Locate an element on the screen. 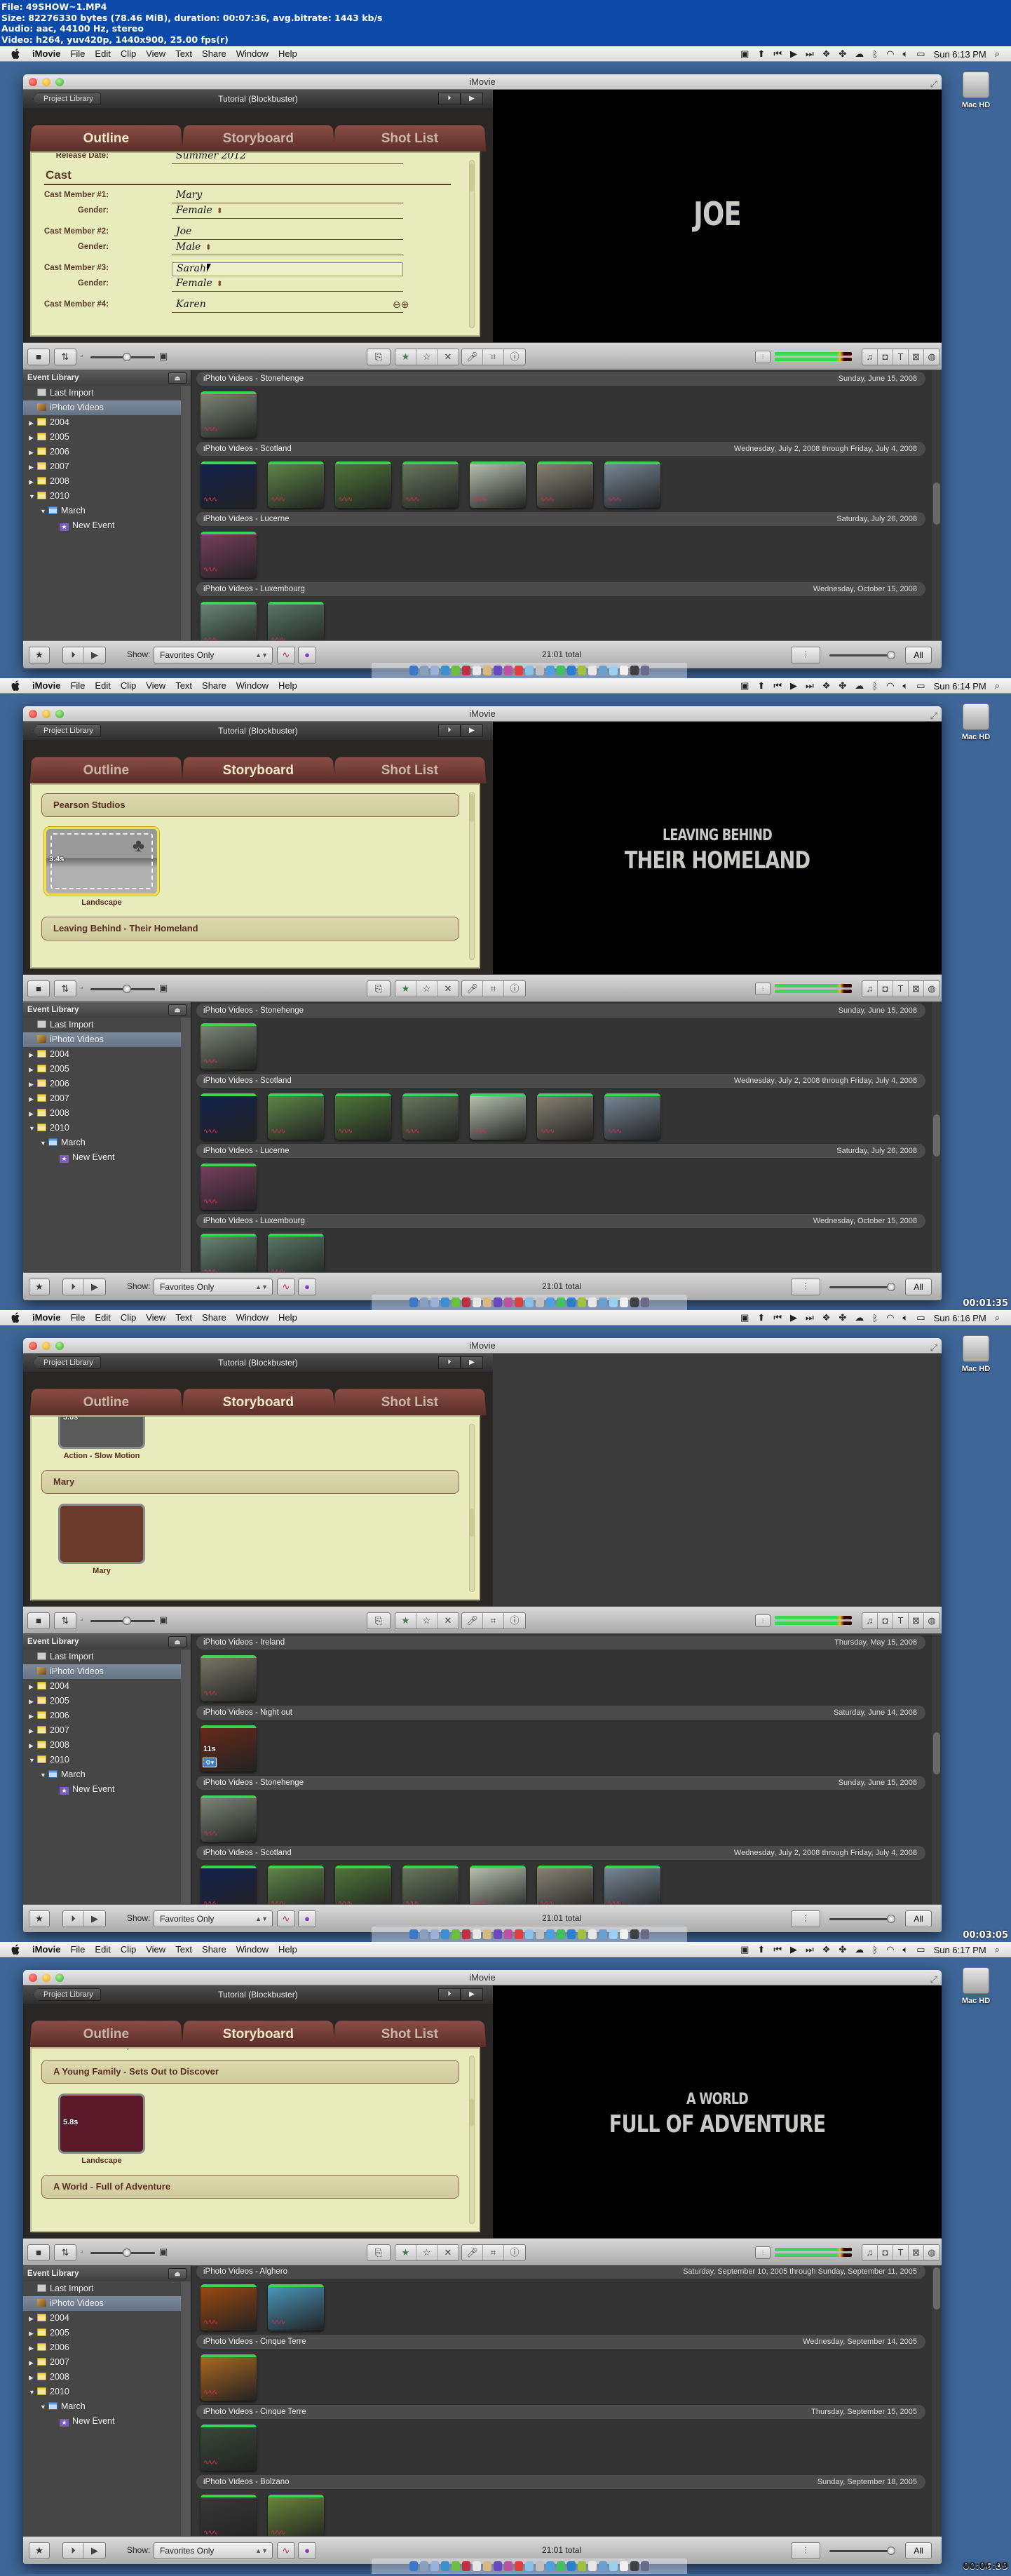 This screenshot has width=1011, height=2576. microphone-icon: 🎤︎ is located at coordinates (472, 2252).